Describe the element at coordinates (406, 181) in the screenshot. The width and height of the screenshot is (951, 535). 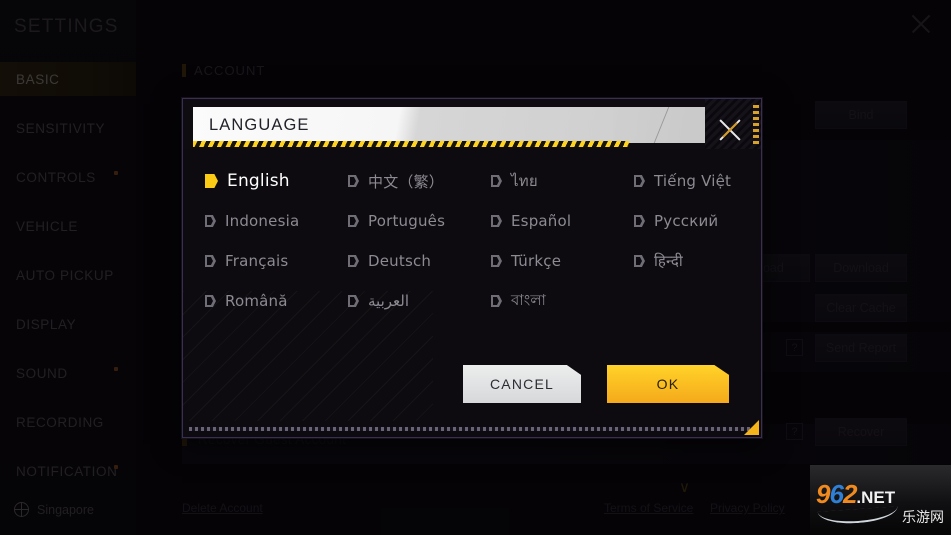
I see `language-label: 中文（繁）` at that location.